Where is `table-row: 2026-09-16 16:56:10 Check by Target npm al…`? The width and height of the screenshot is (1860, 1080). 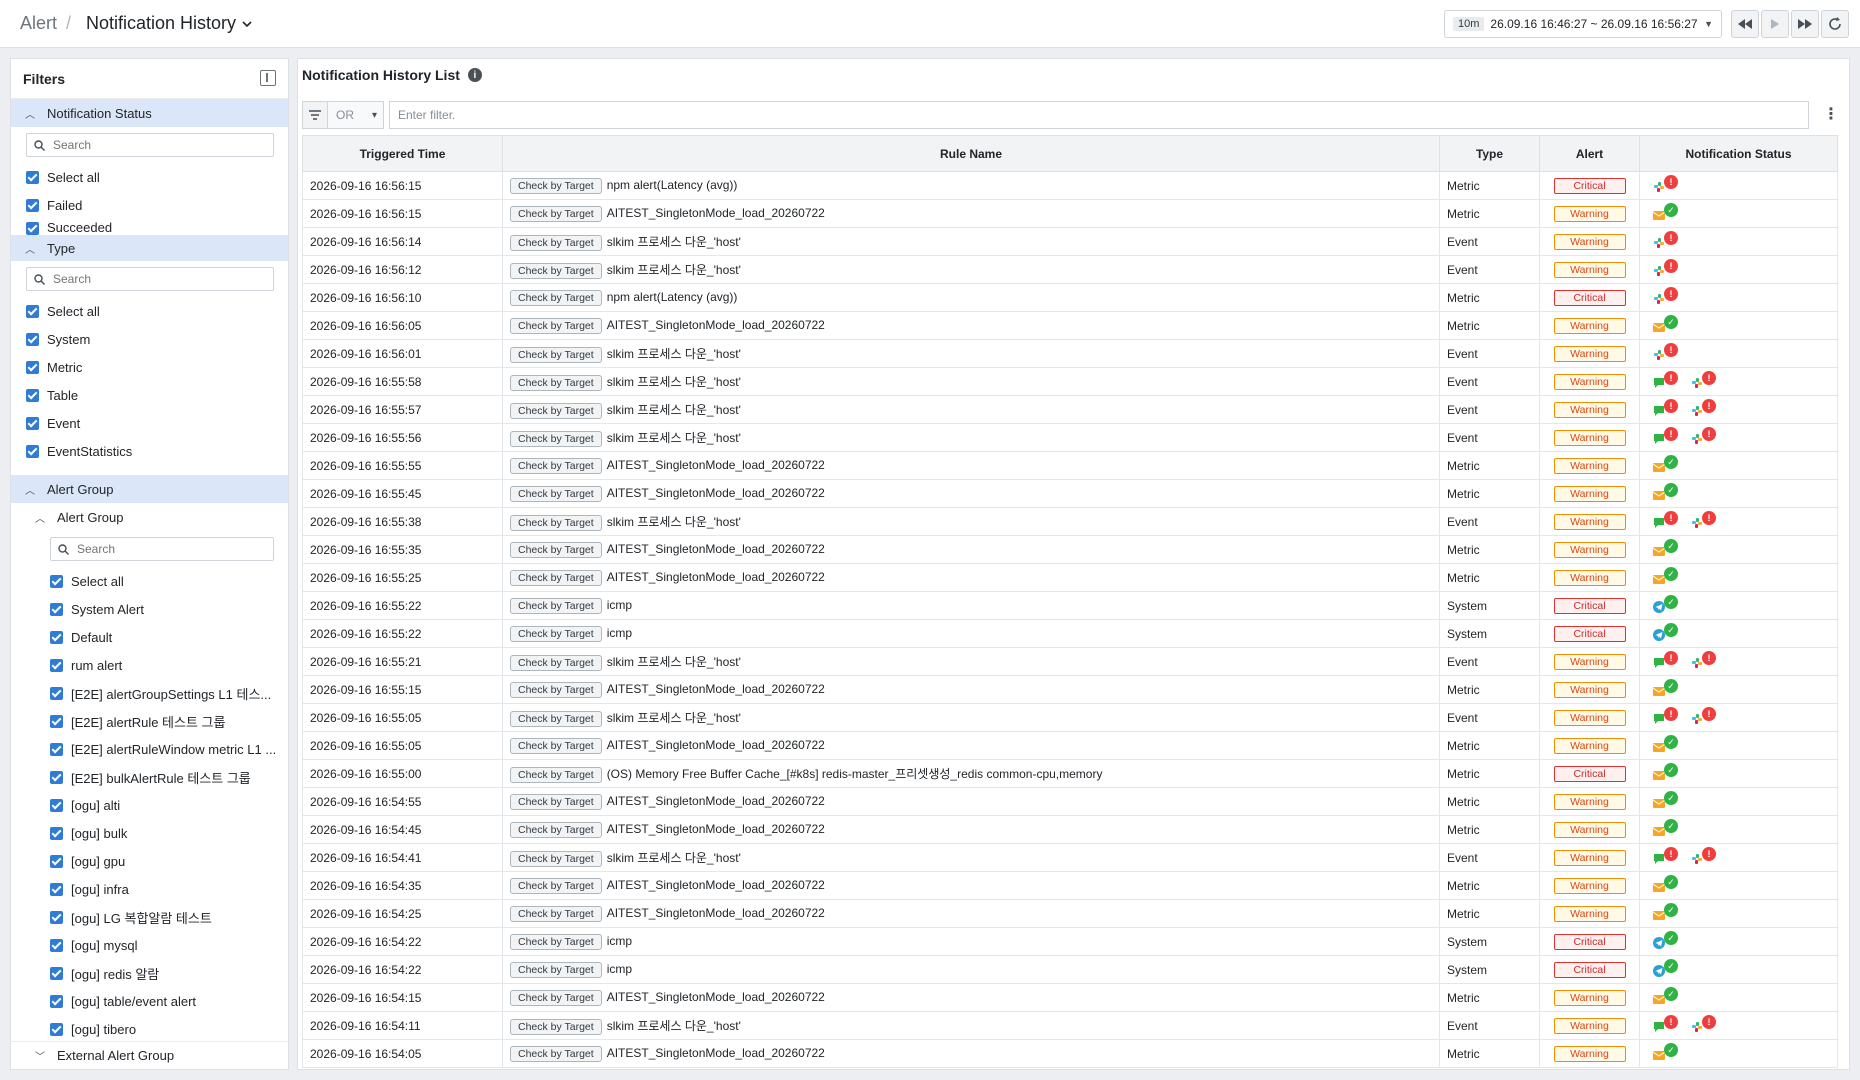 table-row: 2026-09-16 16:56:10 Check by Target npm al… is located at coordinates (1070, 297).